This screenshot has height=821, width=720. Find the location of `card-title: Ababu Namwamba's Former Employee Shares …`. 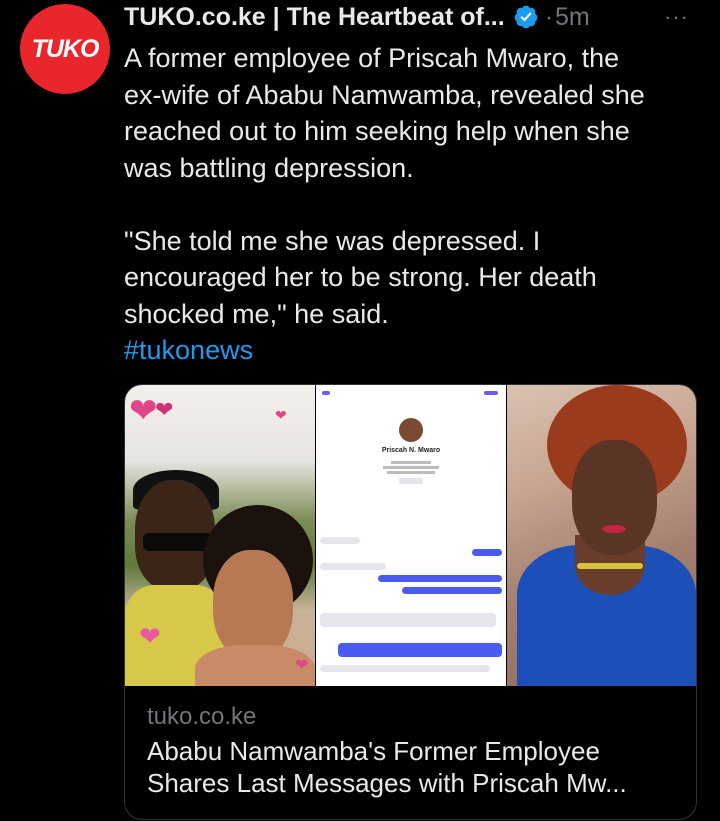

card-title: Ababu Namwamba's Former Employee Shares … is located at coordinates (412, 767).